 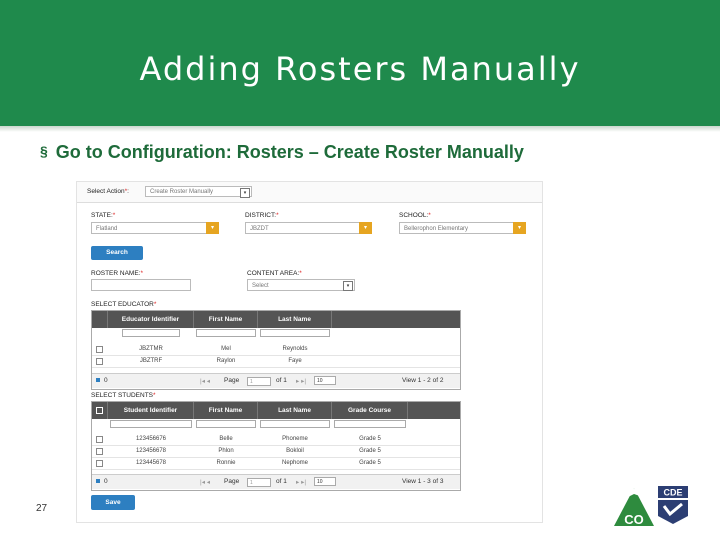 I want to click on select-action-value: Create Roster Manually, so click(x=182, y=192).